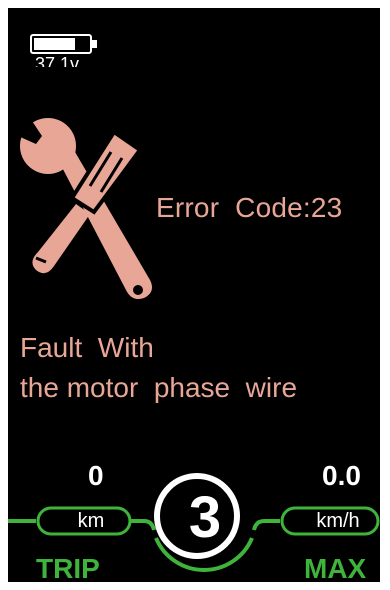 The height and width of the screenshot is (590, 390). Describe the element at coordinates (335, 567) in the screenshot. I see `max-label: MAX` at that location.